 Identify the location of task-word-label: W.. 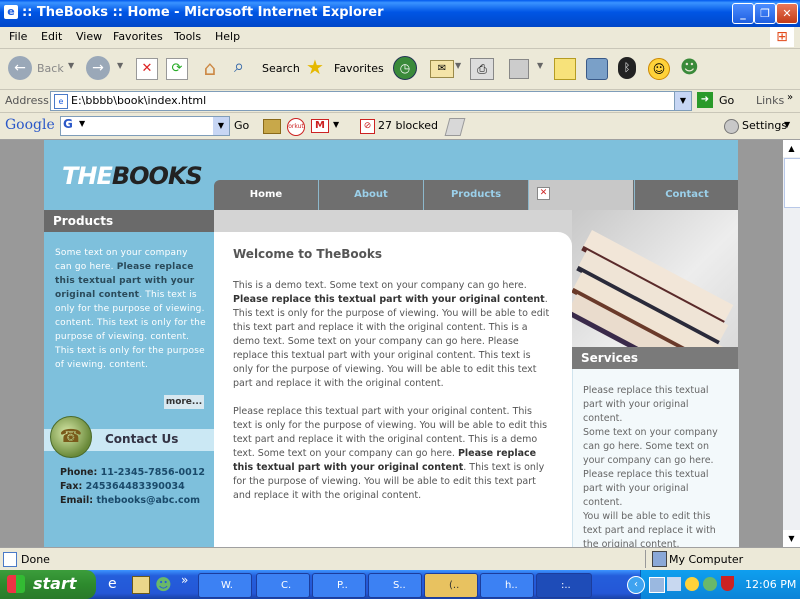
(227, 585).